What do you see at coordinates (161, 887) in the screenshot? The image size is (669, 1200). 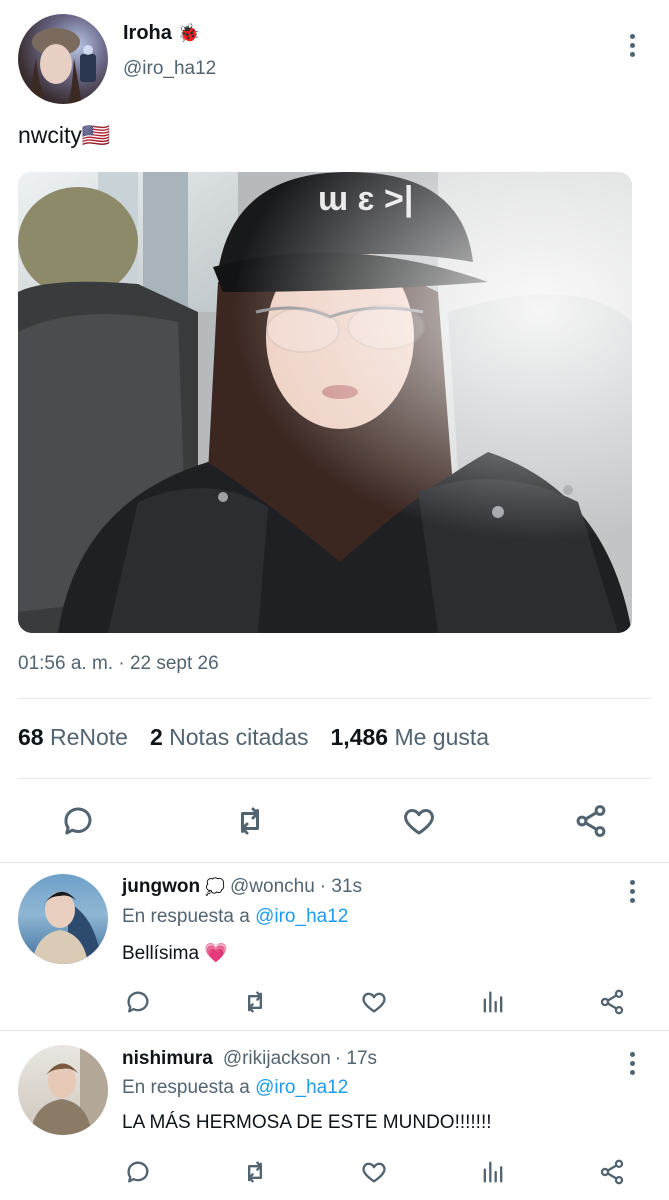 I see `reply-1-name: jungwon` at bounding box center [161, 887].